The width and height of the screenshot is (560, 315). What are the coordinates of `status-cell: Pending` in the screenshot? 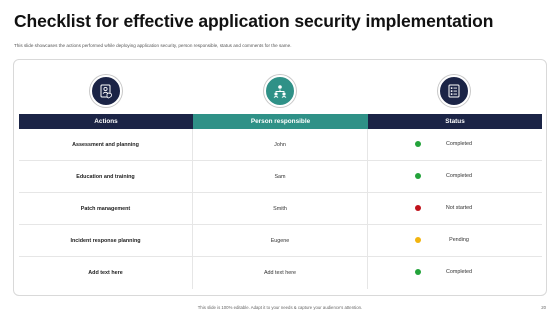 It's located at (455, 240).